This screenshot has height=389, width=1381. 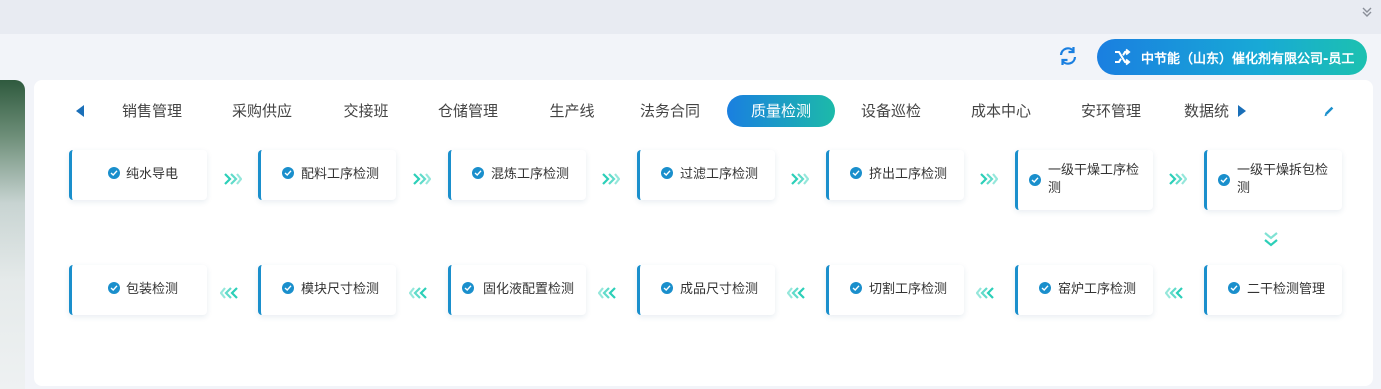 I want to click on tab-warehouse: 仓储管理, so click(x=468, y=111).